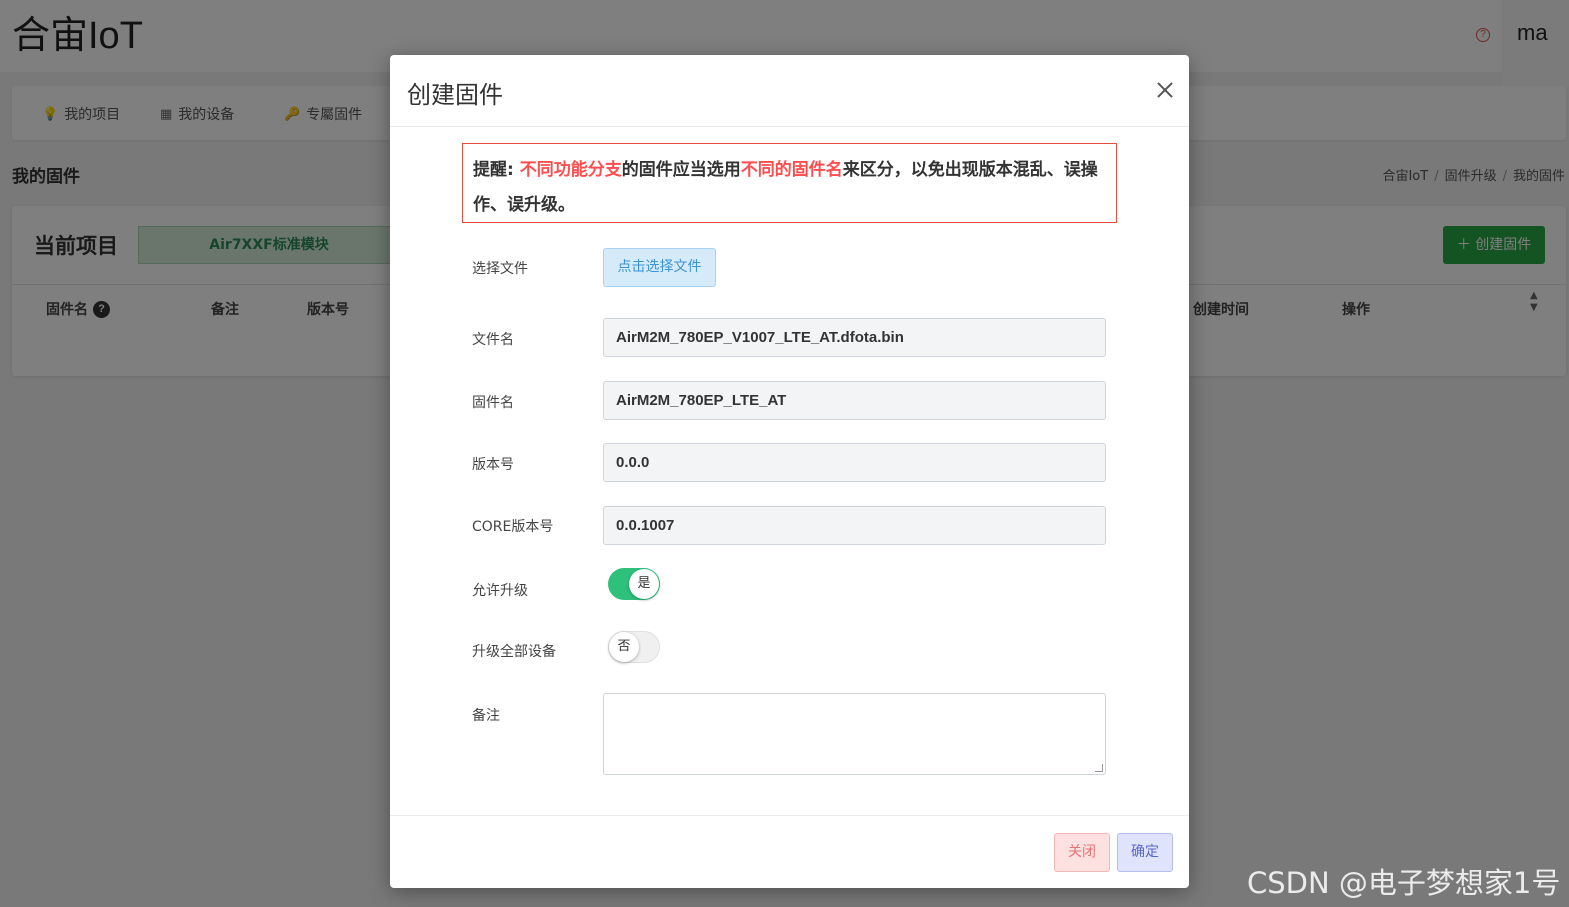  What do you see at coordinates (659, 267) in the screenshot?
I see `choose-file-button: 点击选择文件` at bounding box center [659, 267].